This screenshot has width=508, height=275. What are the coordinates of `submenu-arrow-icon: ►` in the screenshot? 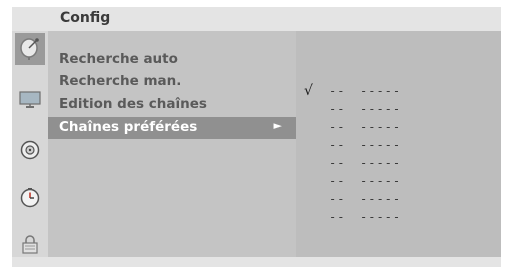 It's located at (277, 125).